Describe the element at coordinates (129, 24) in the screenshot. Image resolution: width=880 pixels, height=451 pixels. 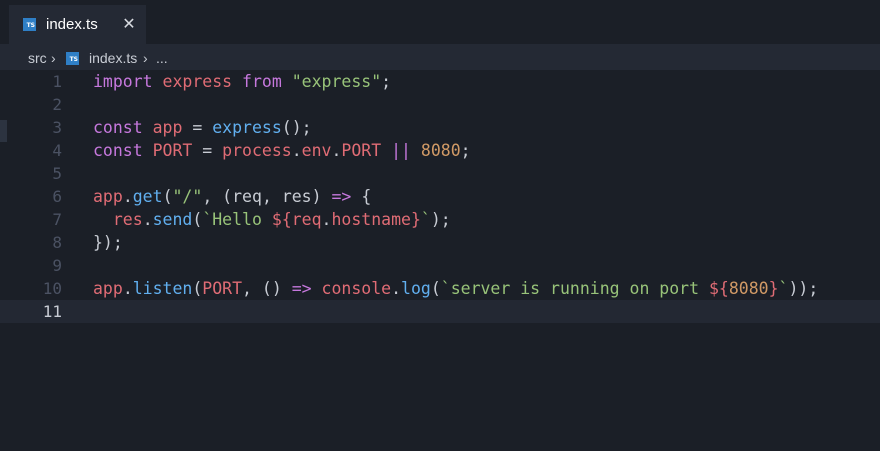
I see `close-icon: ✕` at that location.